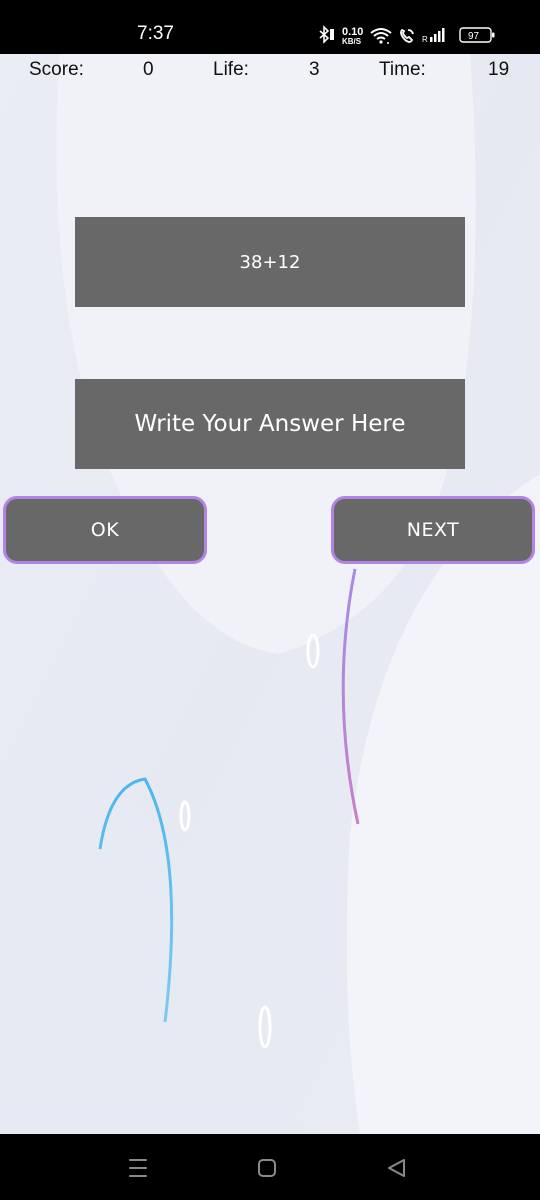  I want to click on next-button: NEXT, so click(433, 530).